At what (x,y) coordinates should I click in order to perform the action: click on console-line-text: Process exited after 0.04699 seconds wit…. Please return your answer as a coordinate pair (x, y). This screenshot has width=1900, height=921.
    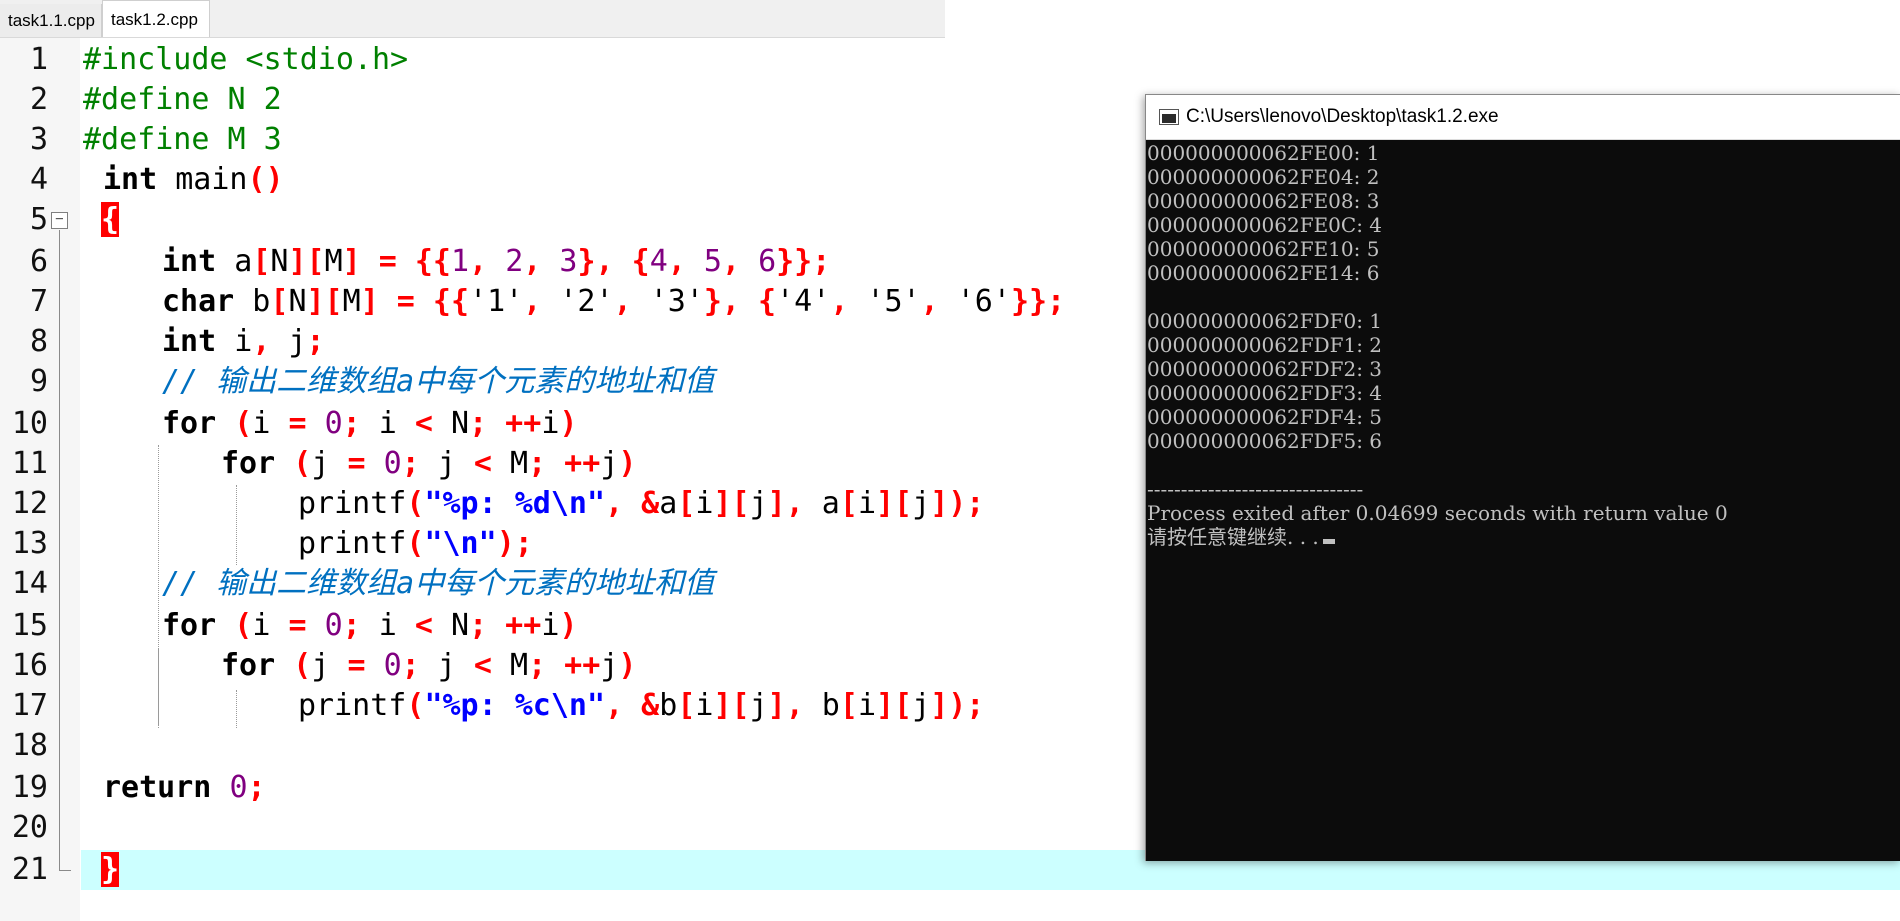
    Looking at the image, I should click on (1437, 513).